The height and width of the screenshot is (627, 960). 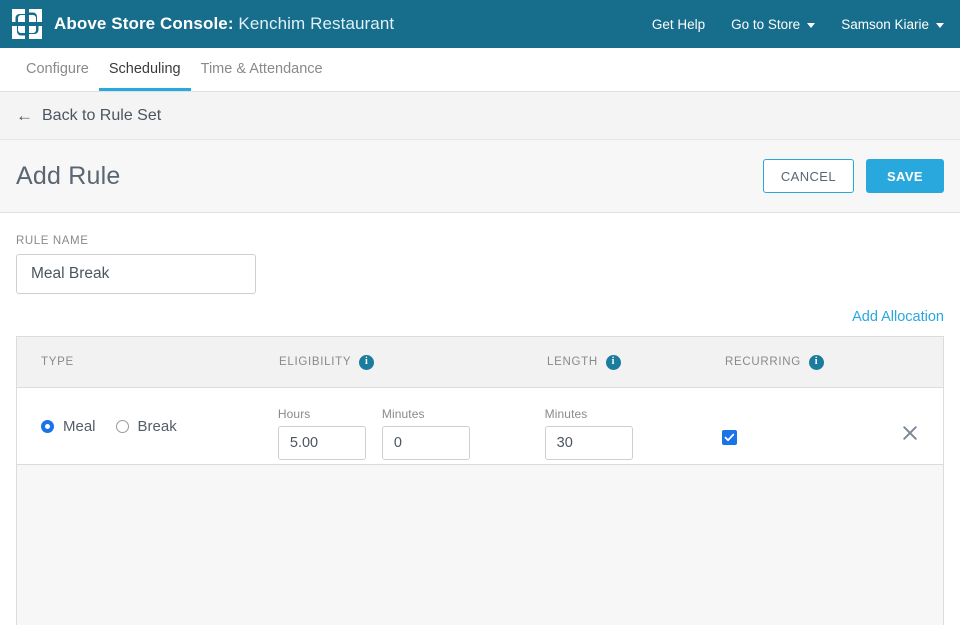 I want to click on radio-break-indicator, so click(x=122, y=426).